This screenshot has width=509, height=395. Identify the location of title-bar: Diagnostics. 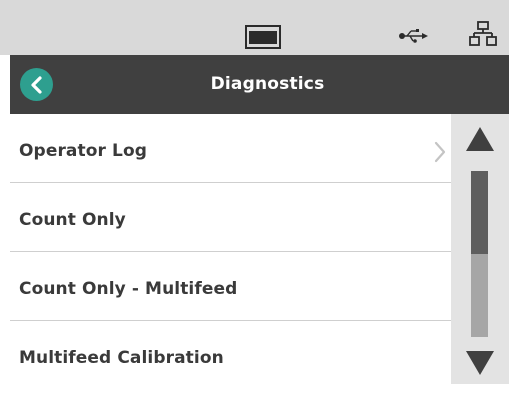
(259, 84).